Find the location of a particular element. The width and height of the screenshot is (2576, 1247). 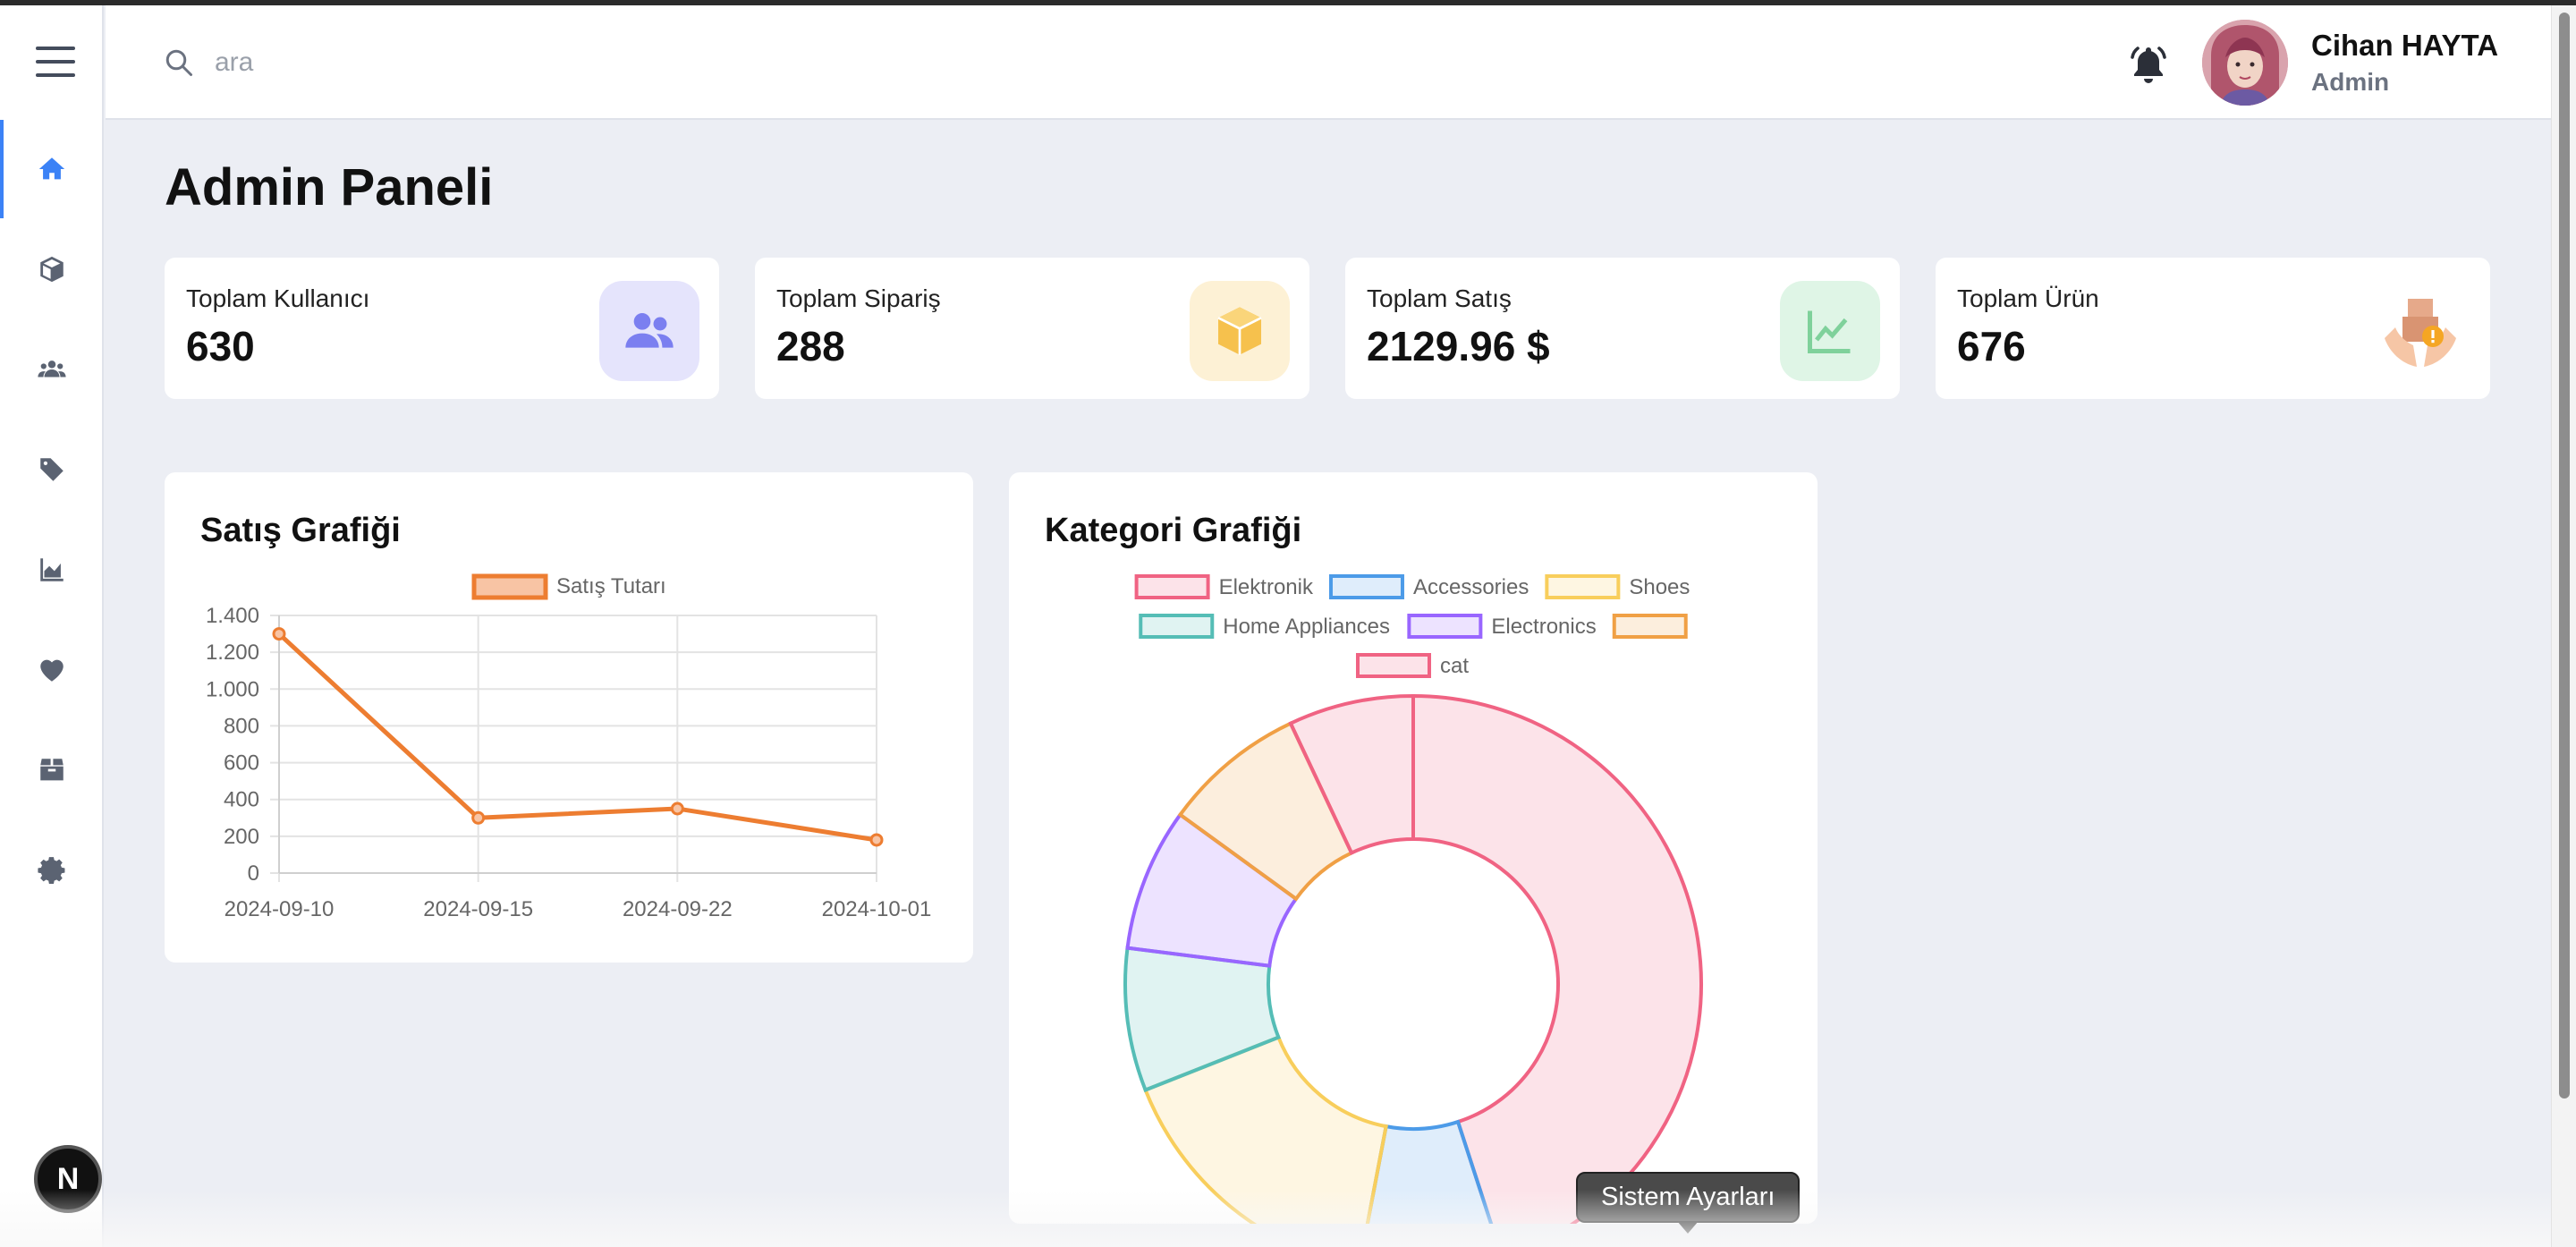

stat-card-products: Toplam Ürün 676 is located at coordinates (2213, 328).